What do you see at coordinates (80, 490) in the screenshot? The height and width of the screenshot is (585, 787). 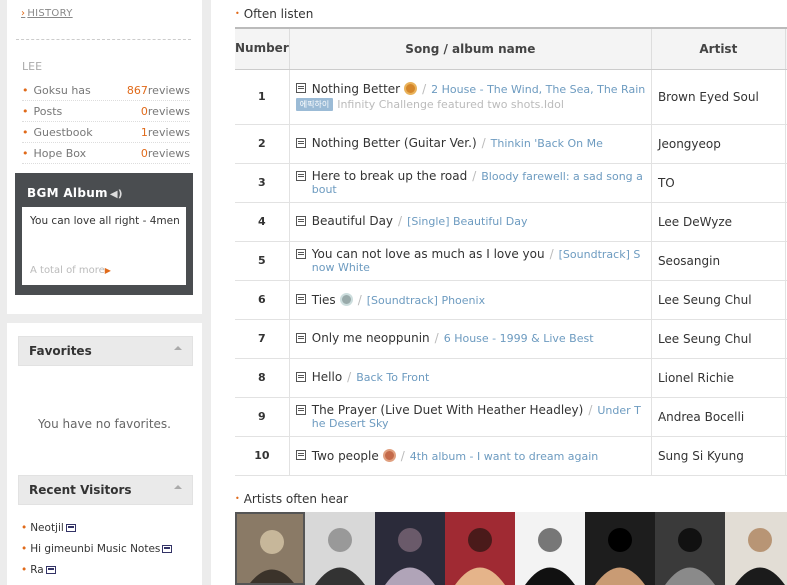 I see `recent-visitors-title: Recent Visitors` at bounding box center [80, 490].